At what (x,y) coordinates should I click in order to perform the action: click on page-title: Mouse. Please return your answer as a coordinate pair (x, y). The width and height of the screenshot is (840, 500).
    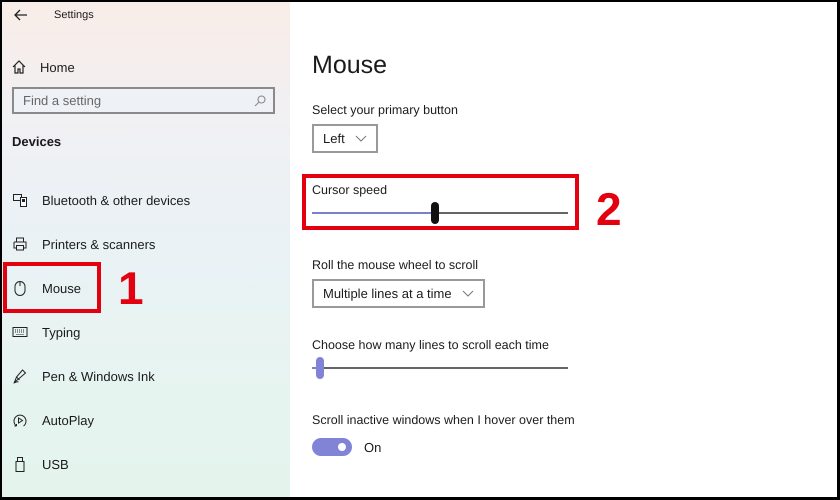
    Looking at the image, I should click on (350, 65).